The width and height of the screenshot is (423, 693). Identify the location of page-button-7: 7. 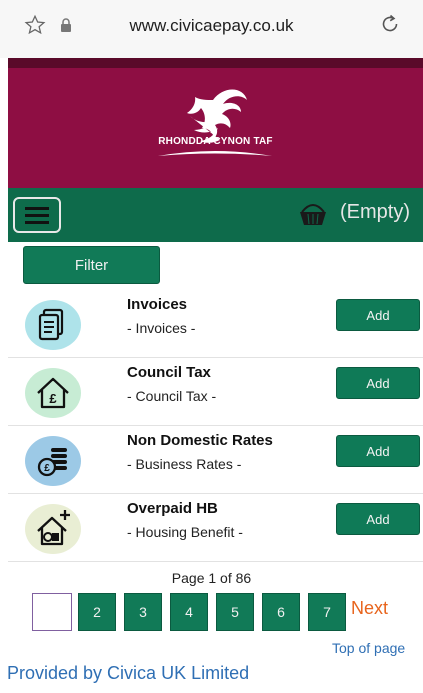
(327, 612).